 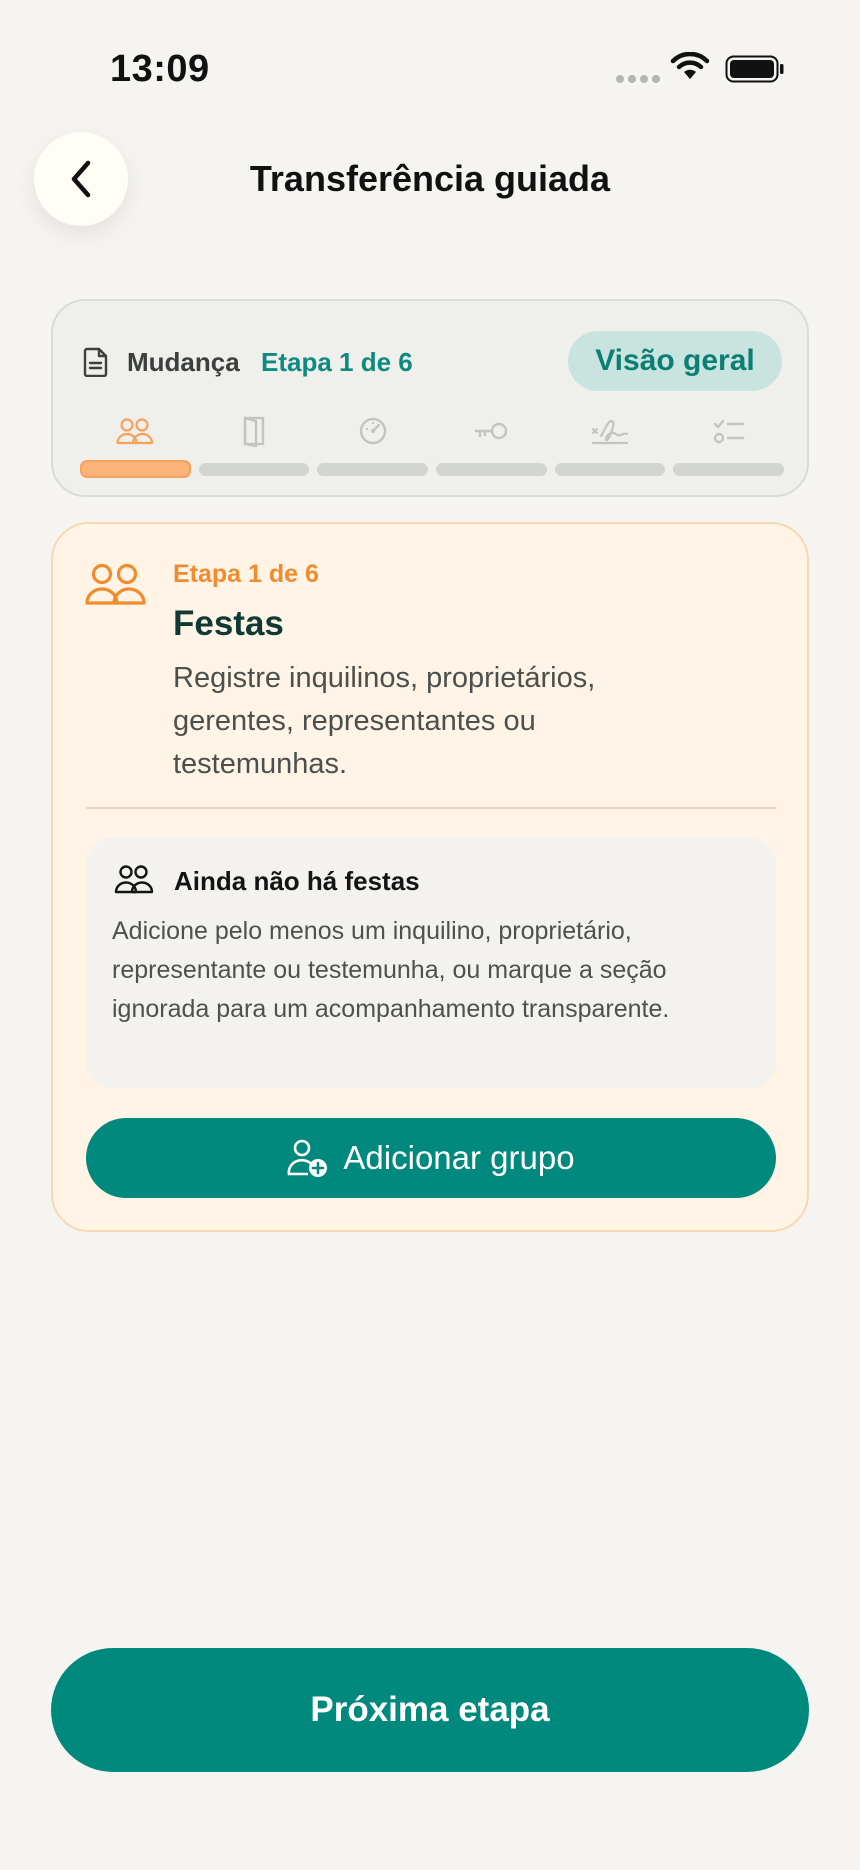 I want to click on next-step-button: Próxima etapa, so click(x=430, y=1710).